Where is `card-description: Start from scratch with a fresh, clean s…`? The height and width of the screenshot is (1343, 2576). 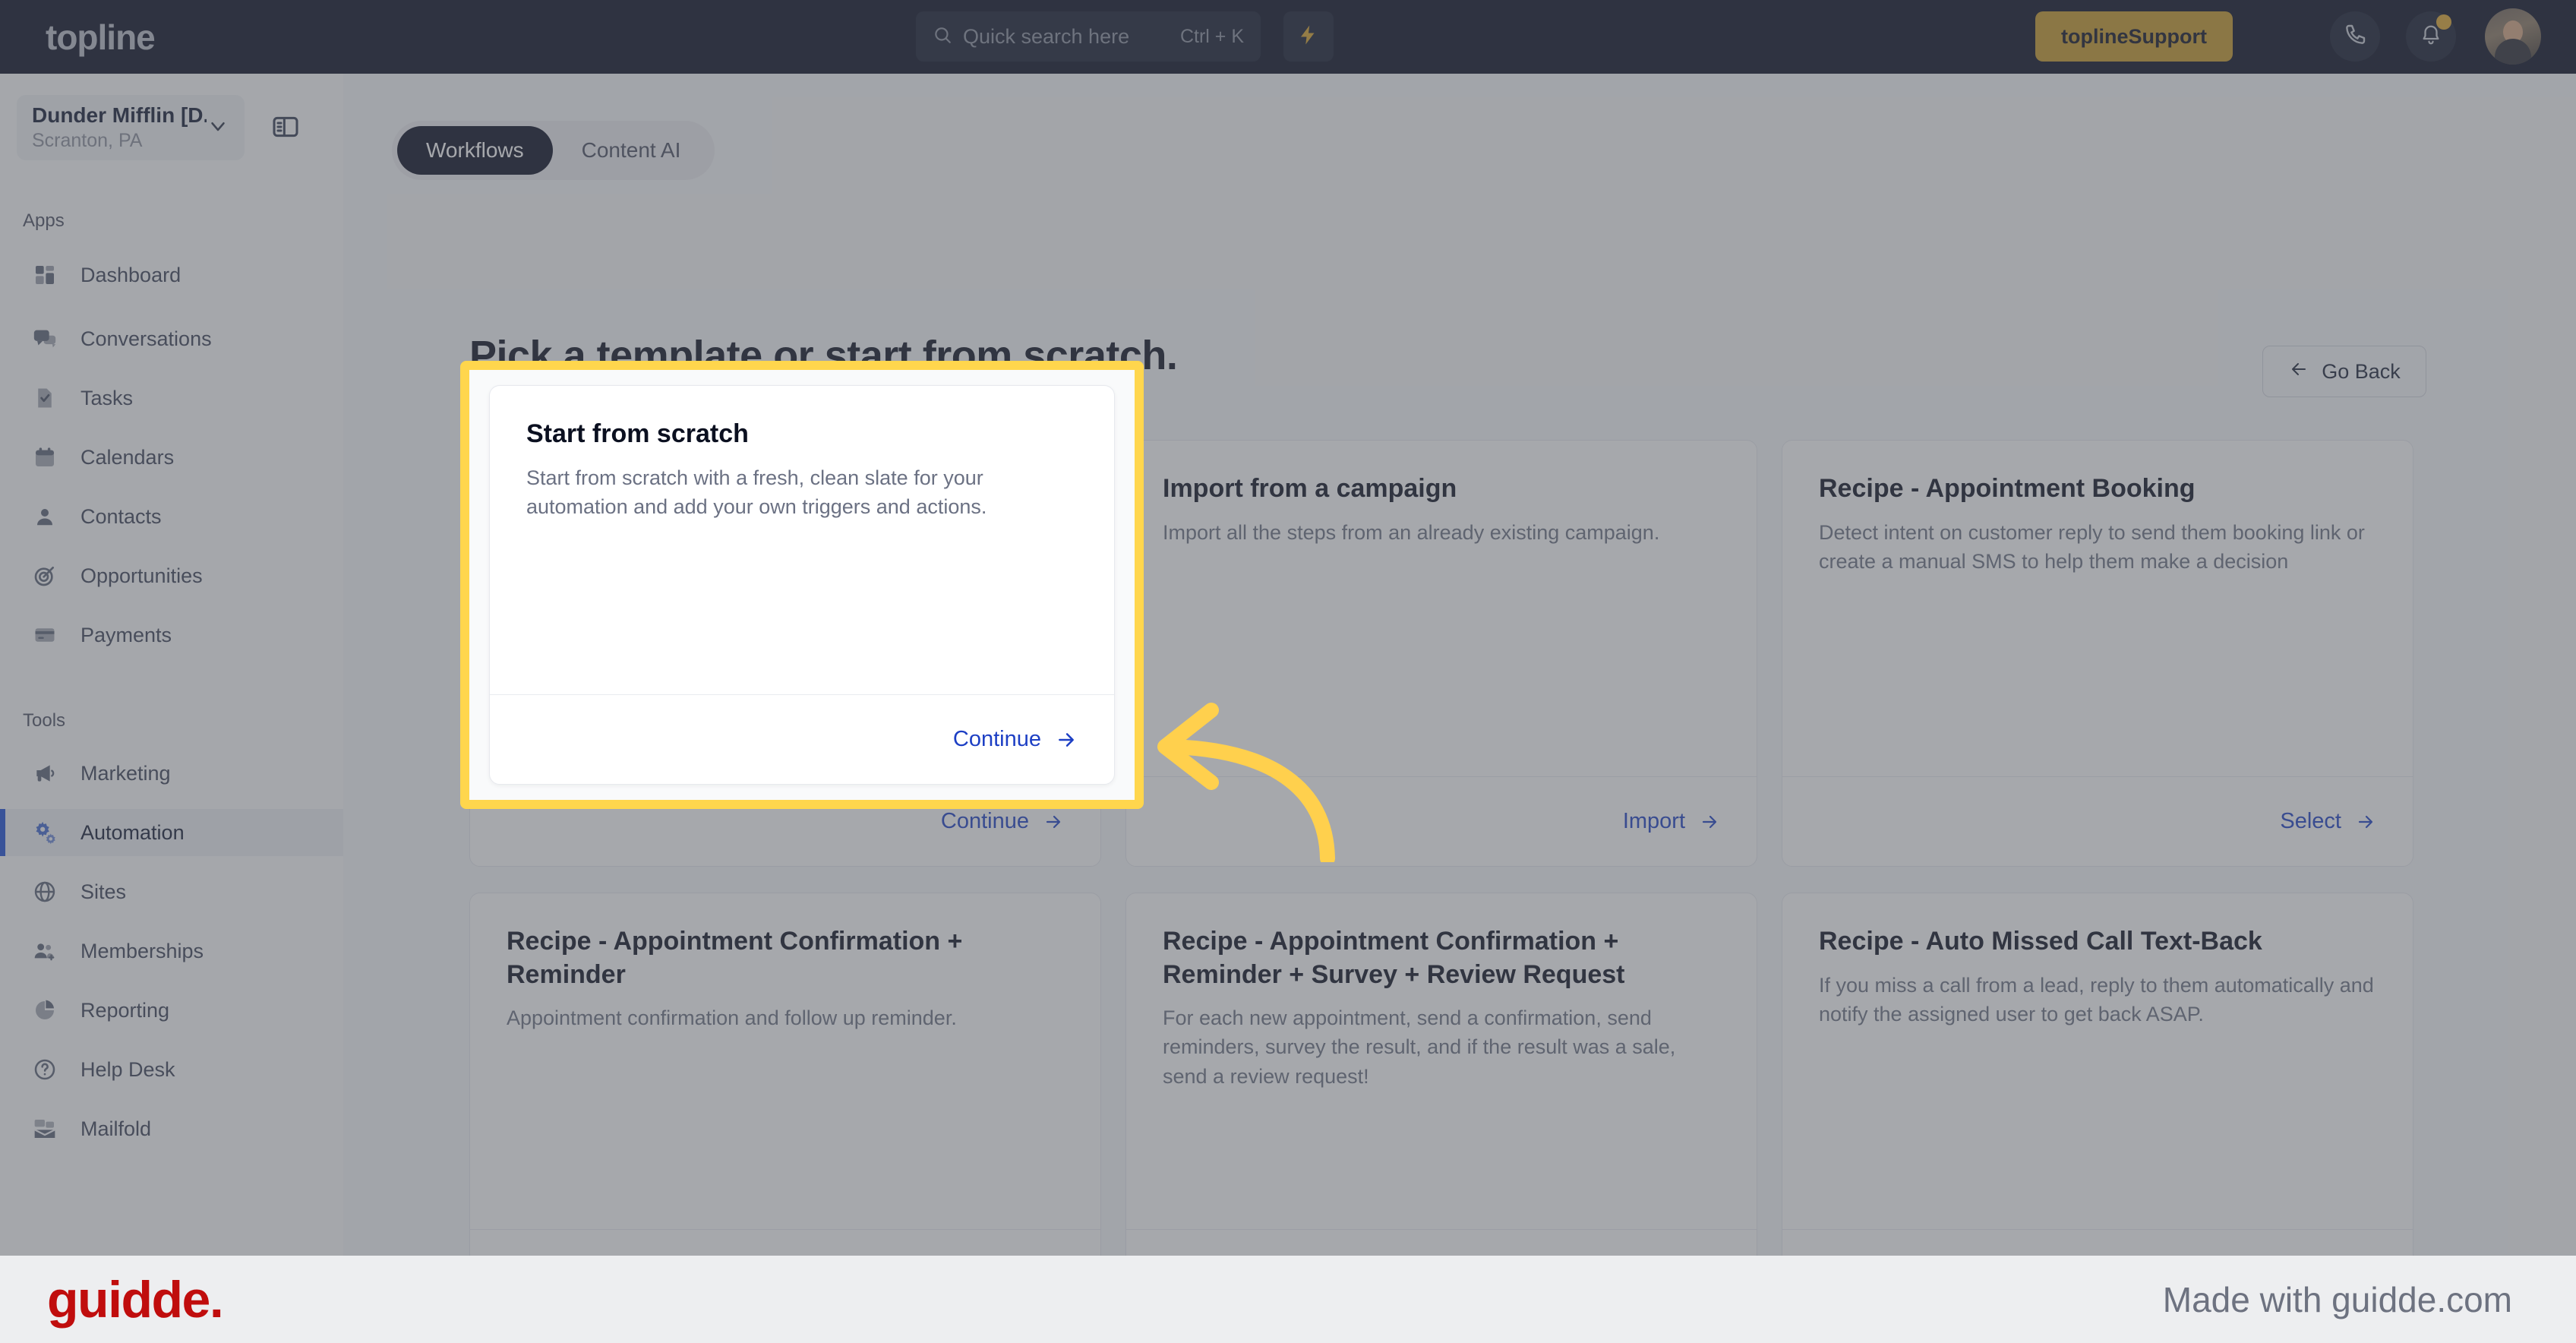
card-description: Start from scratch with a fresh, clean s… is located at coordinates (756, 492).